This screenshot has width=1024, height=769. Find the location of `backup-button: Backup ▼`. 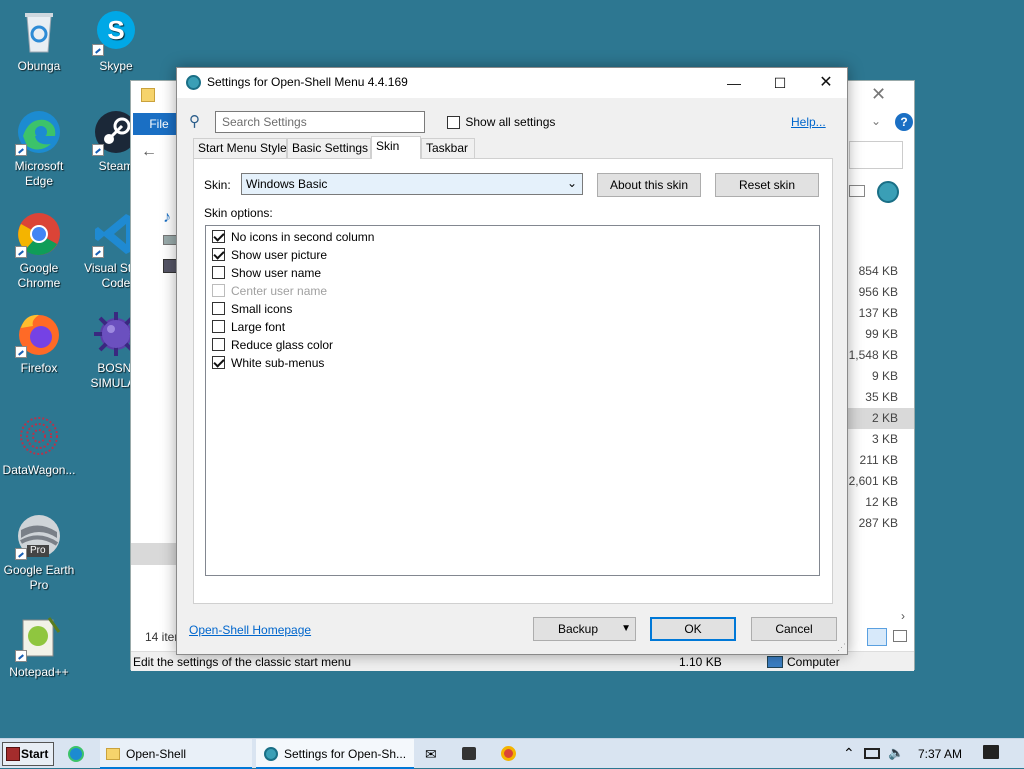

backup-button: Backup ▼ is located at coordinates (584, 629).